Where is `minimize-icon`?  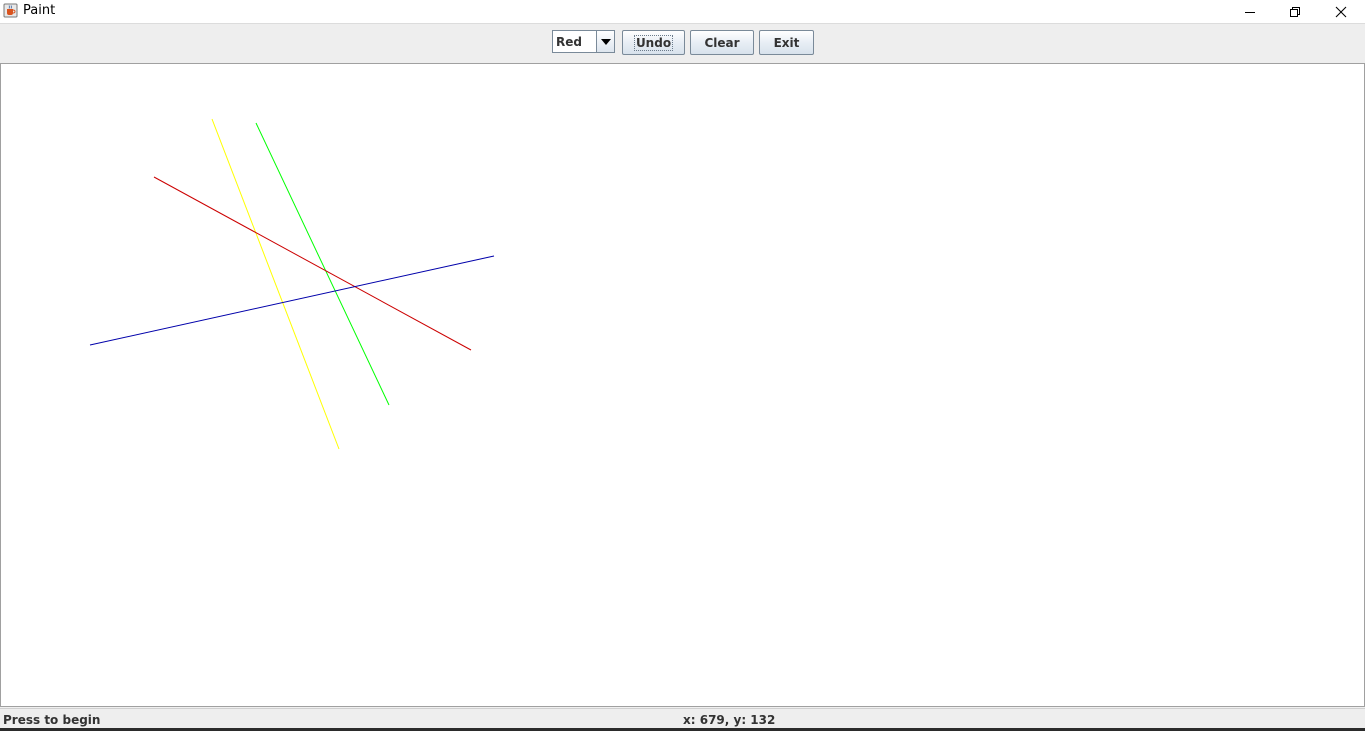
minimize-icon is located at coordinates (1250, 12).